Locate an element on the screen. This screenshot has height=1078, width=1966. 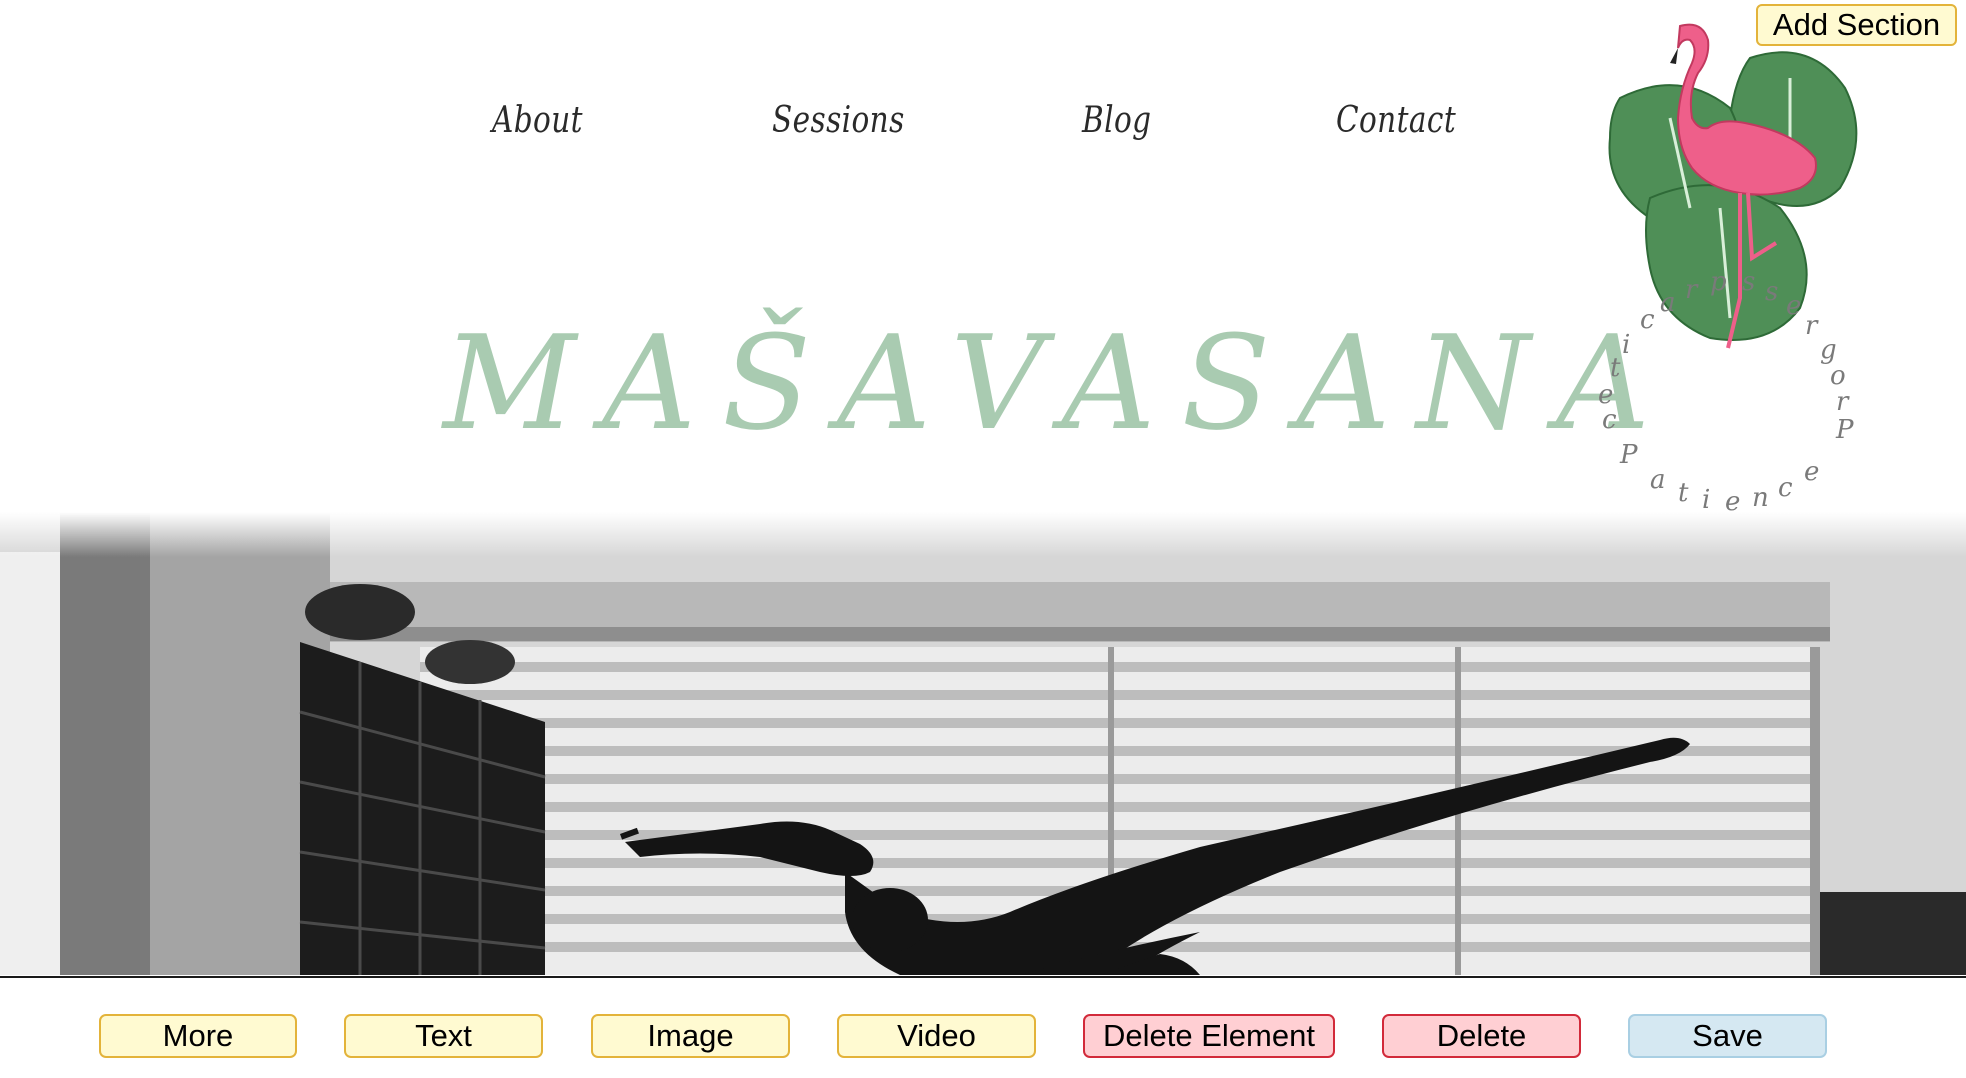
flamingo-monstera-logo: c e t i c a r p P a t i e n c e s s e r is located at coordinates (1730, 318).